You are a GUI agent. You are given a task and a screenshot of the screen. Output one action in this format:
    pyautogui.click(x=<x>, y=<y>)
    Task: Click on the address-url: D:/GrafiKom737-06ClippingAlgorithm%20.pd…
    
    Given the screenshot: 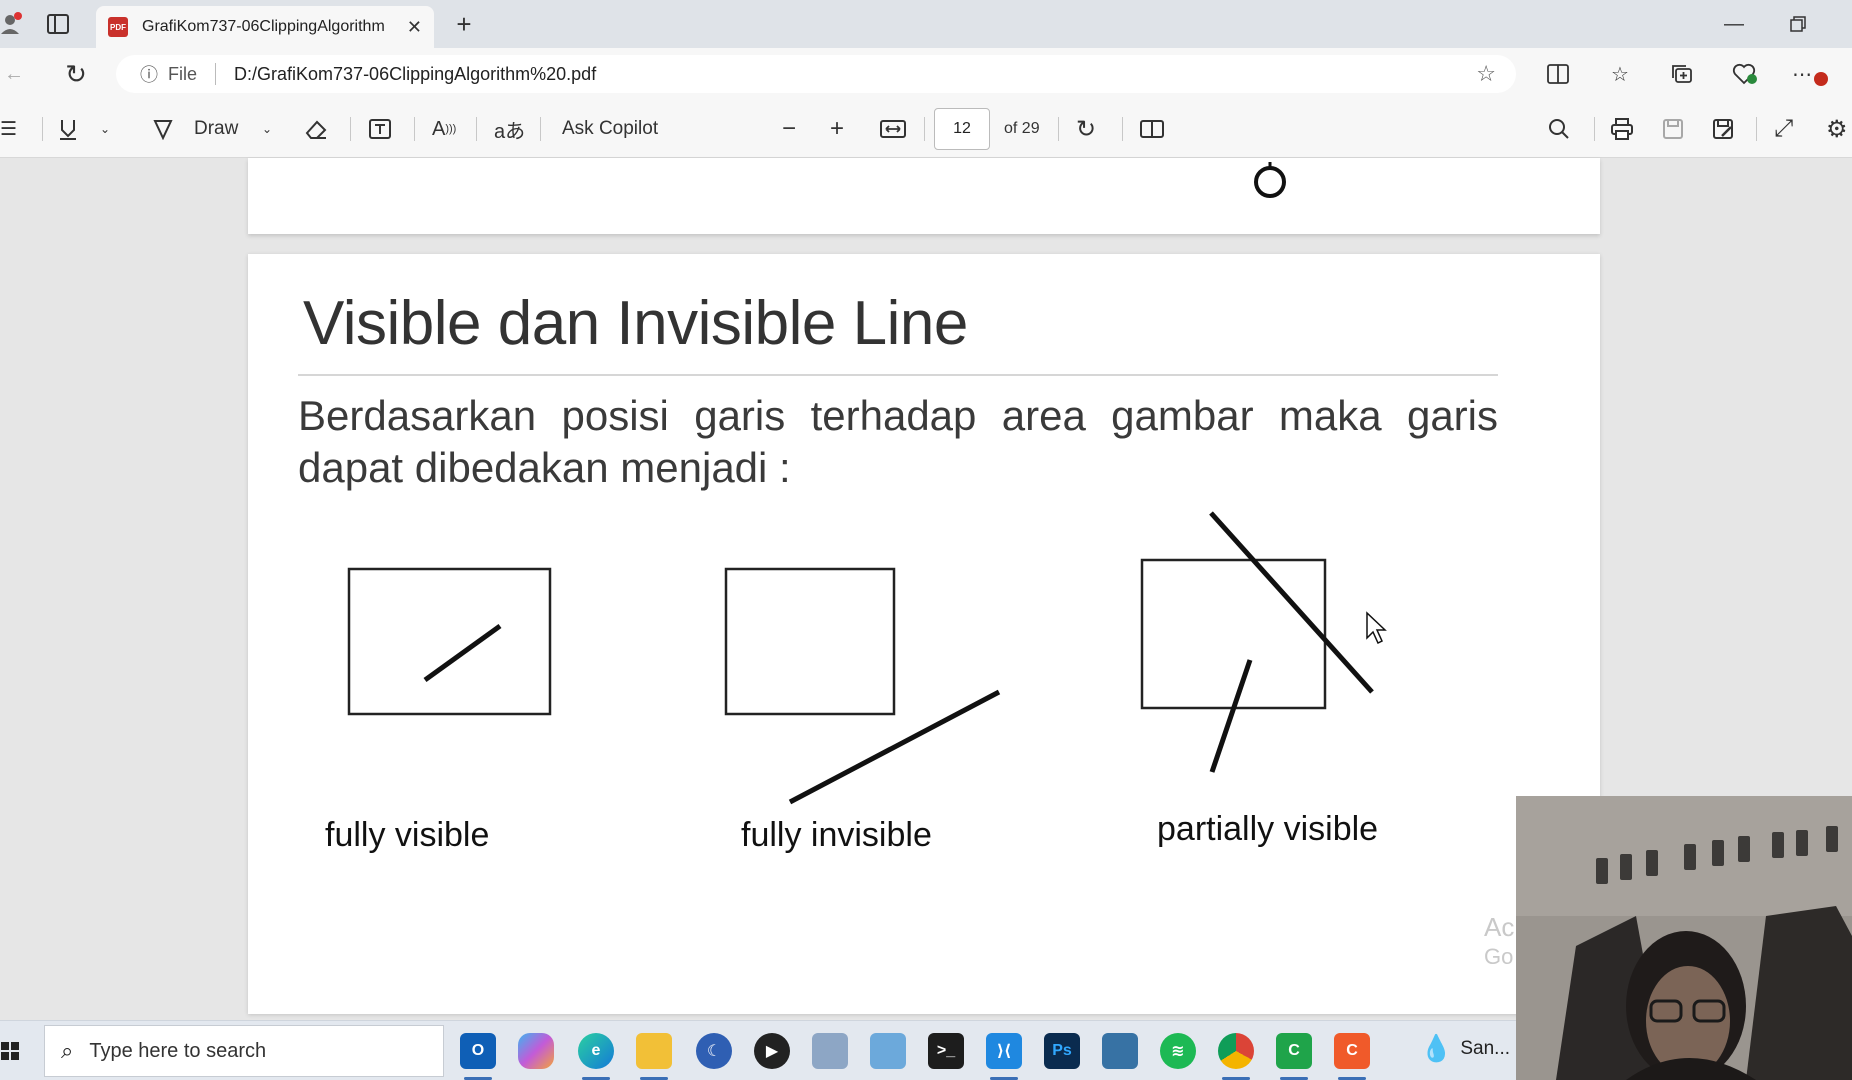 What is the action you would take?
    pyautogui.click(x=415, y=74)
    